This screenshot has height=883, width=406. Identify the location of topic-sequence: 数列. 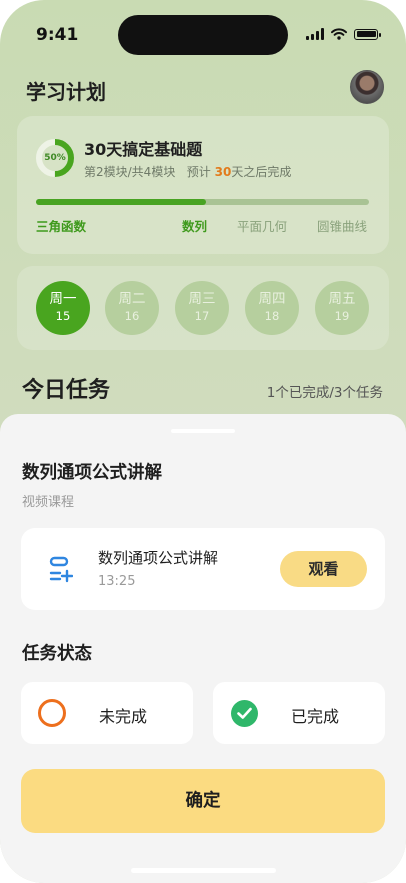
(194, 225).